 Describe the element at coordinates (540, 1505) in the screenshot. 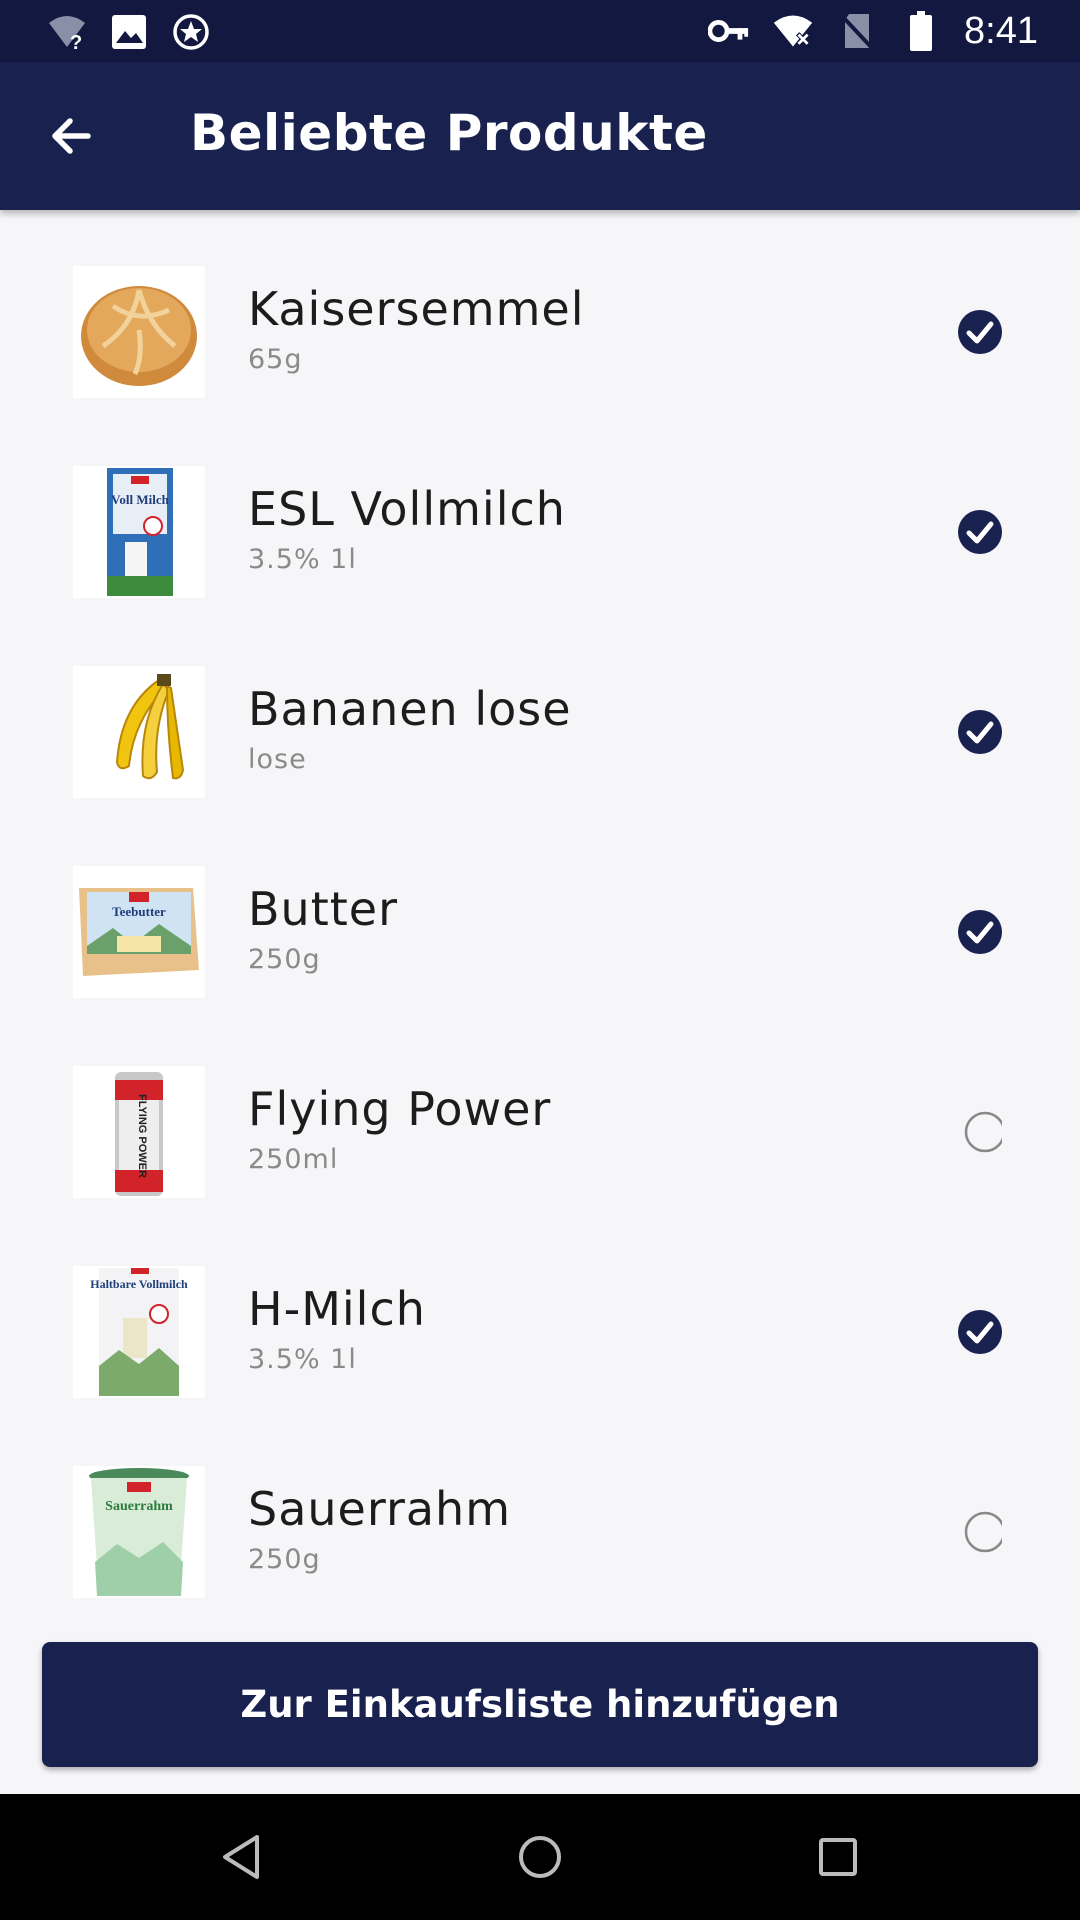

I see `list-item: Sauerrahm Sauerrahm 250g` at that location.